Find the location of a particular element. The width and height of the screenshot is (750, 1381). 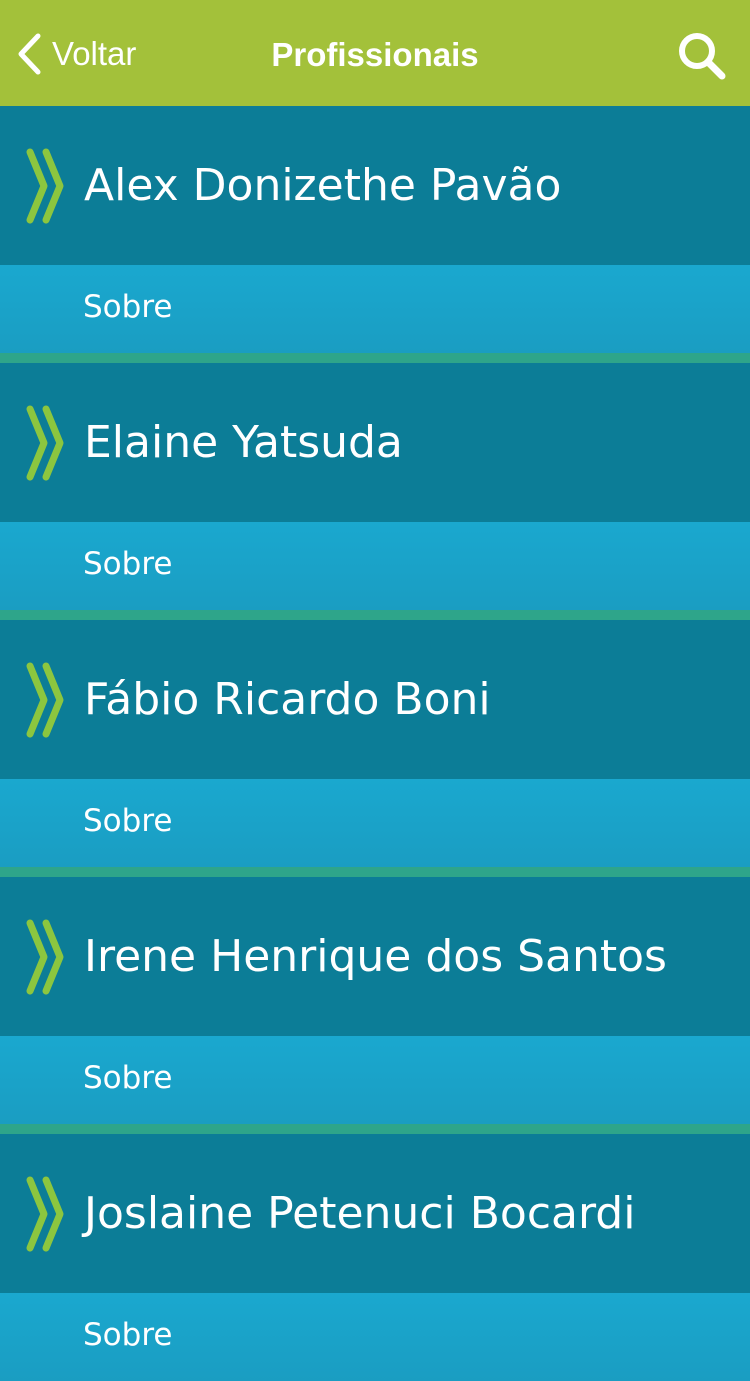

professional-name: Irene Henrique dos Santos is located at coordinates (375, 956).